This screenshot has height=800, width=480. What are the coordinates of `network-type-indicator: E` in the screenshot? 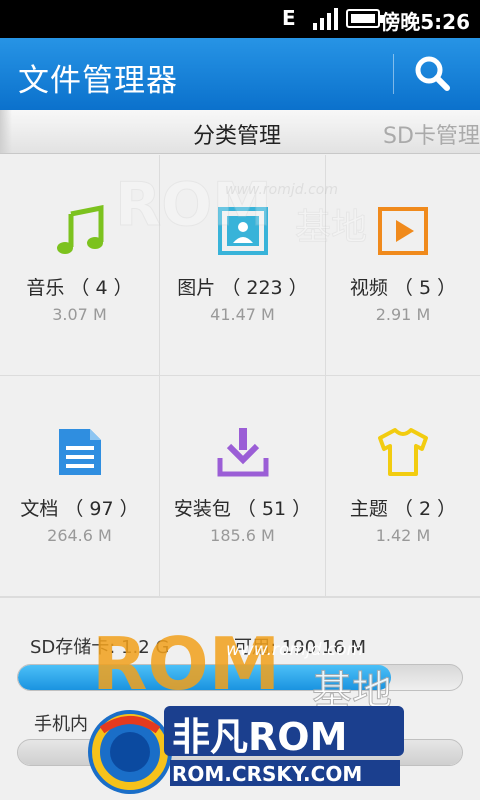 It's located at (289, 18).